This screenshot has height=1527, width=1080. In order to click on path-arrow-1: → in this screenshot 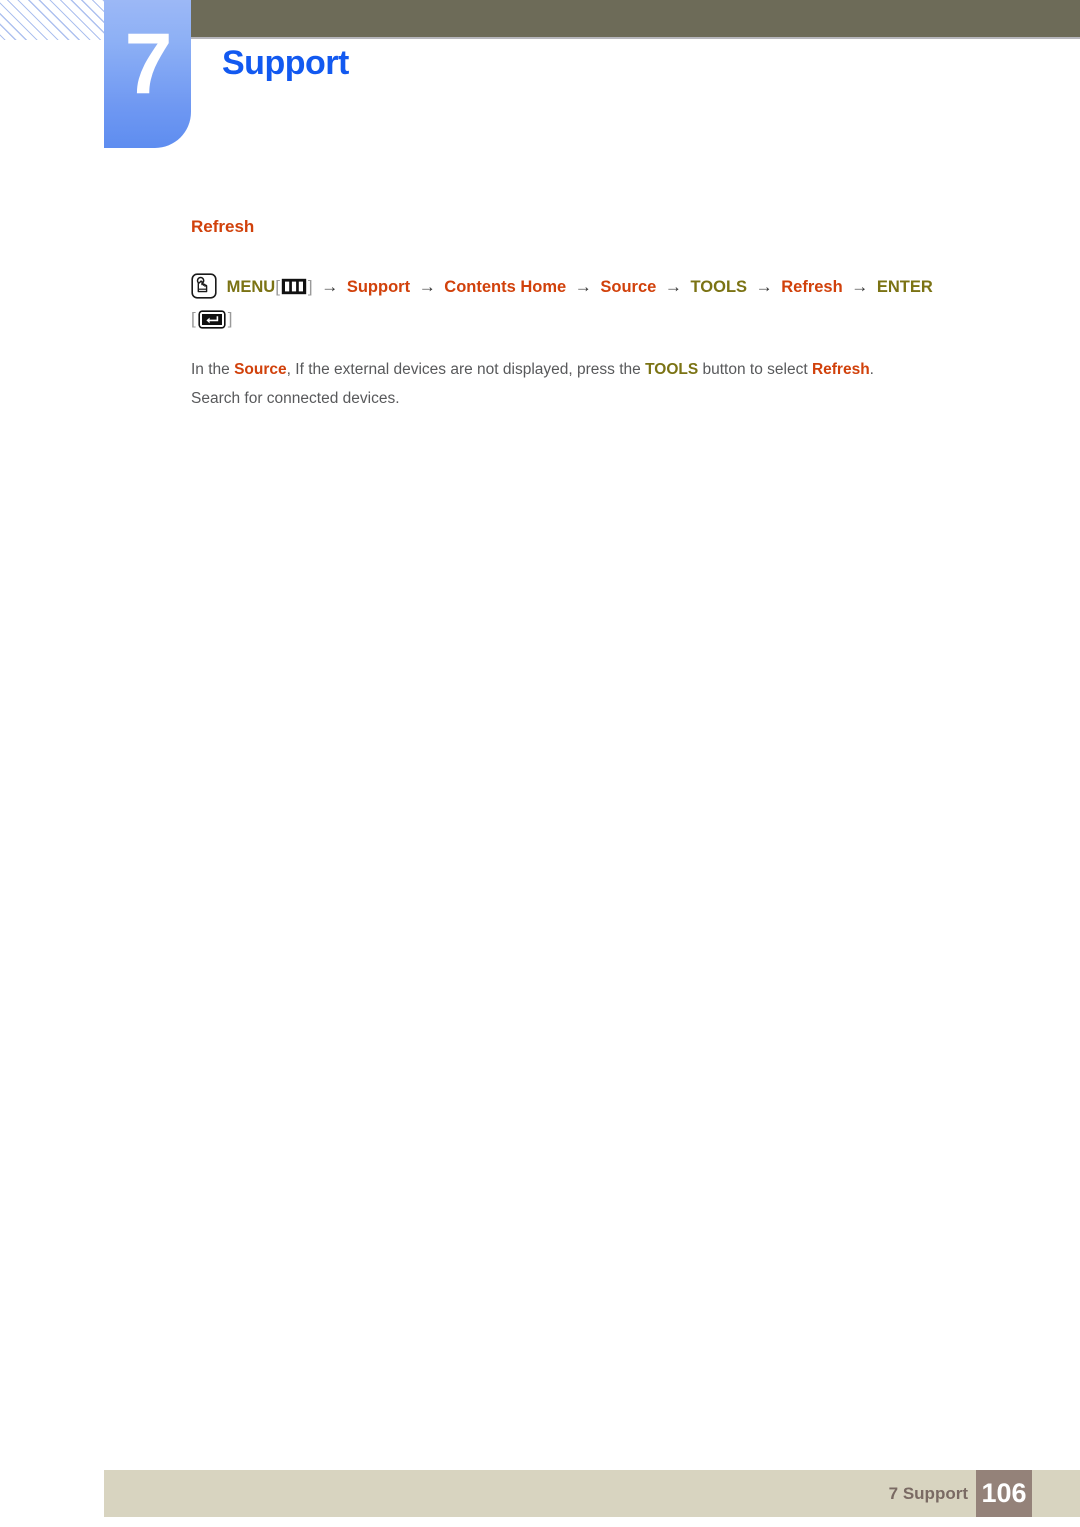, I will do `click(330, 286)`.